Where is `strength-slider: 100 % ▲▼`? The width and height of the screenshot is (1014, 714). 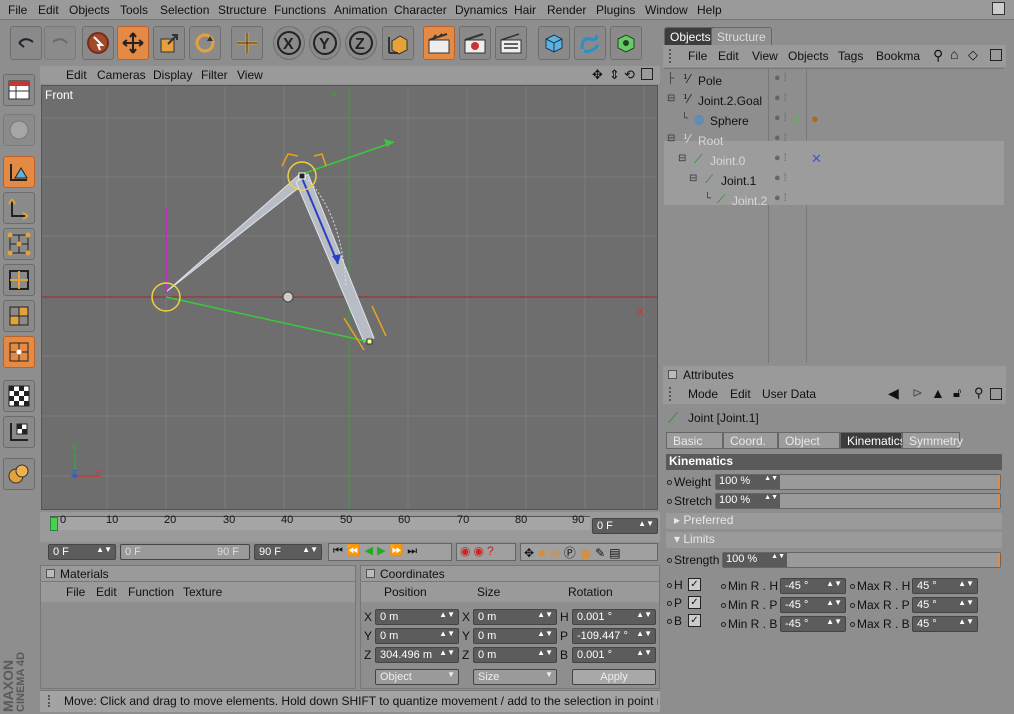 strength-slider: 100 % ▲▼ is located at coordinates (861, 560).